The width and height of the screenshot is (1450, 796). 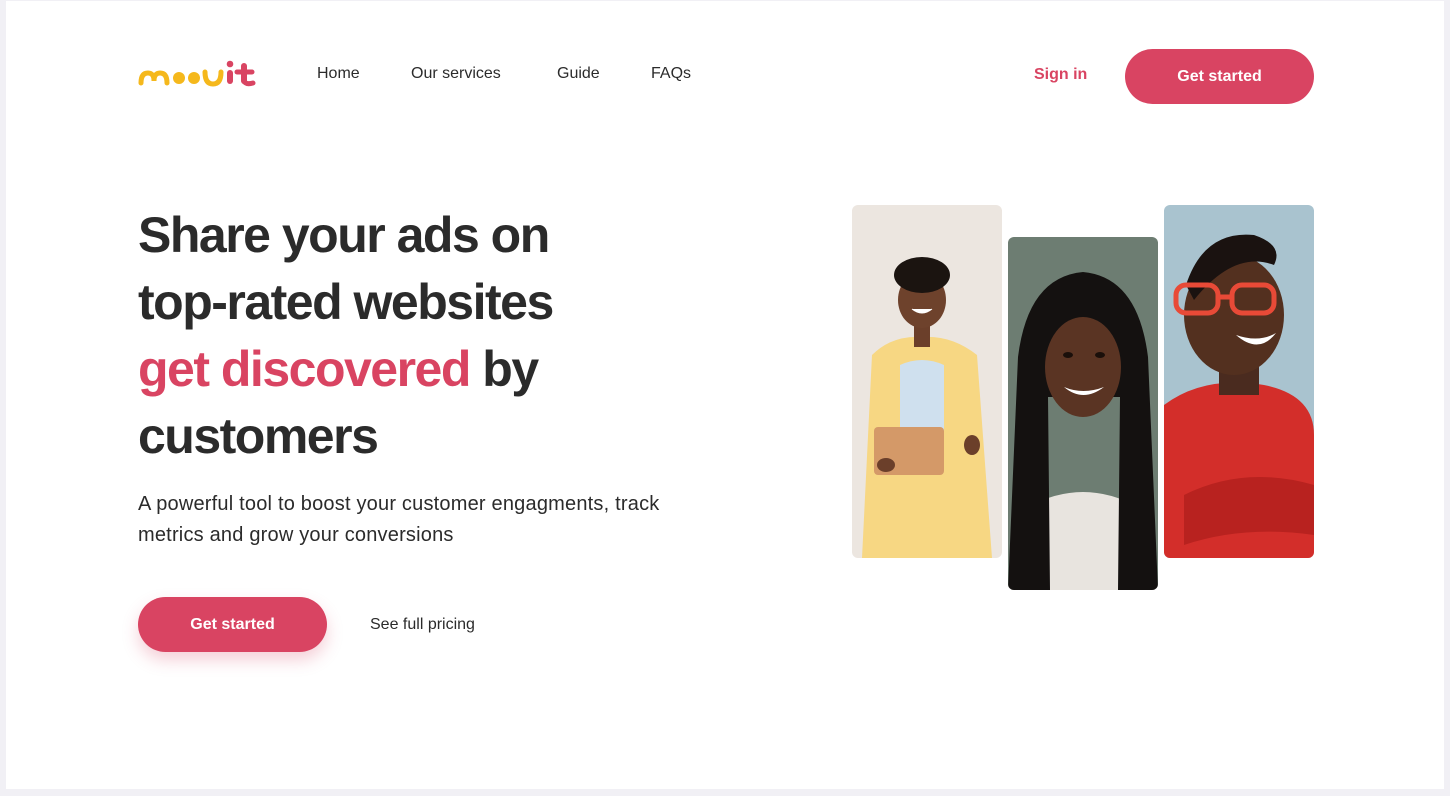 What do you see at coordinates (338, 74) in the screenshot?
I see `nav-item-home: Home` at bounding box center [338, 74].